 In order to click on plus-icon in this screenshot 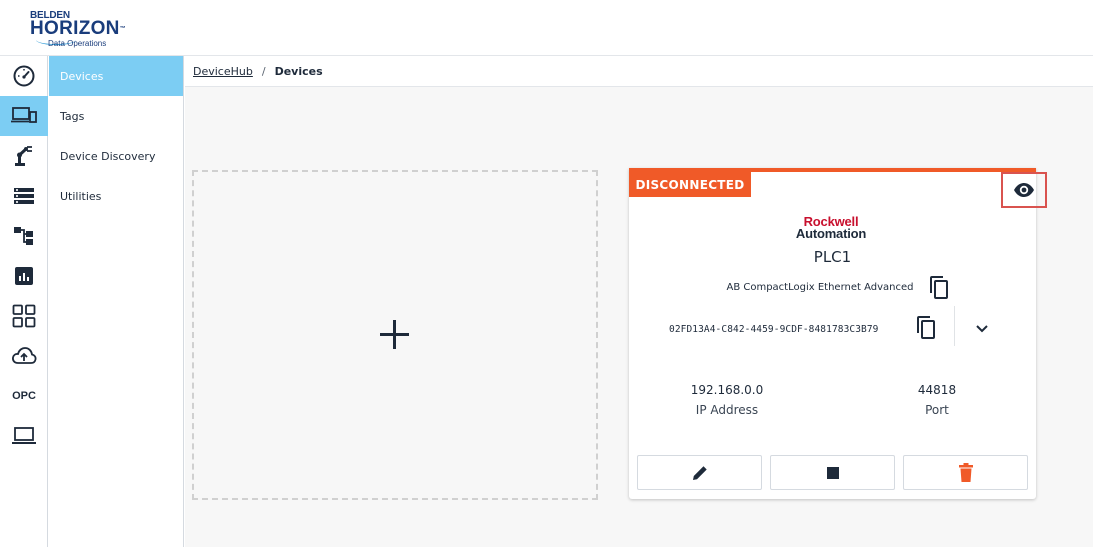, I will do `click(395, 335)`.